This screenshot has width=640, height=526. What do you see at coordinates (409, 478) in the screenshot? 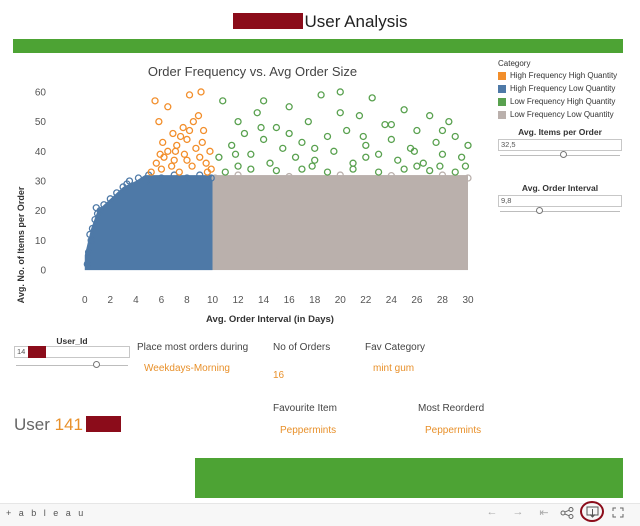
I see `footer-accent-block` at bounding box center [409, 478].